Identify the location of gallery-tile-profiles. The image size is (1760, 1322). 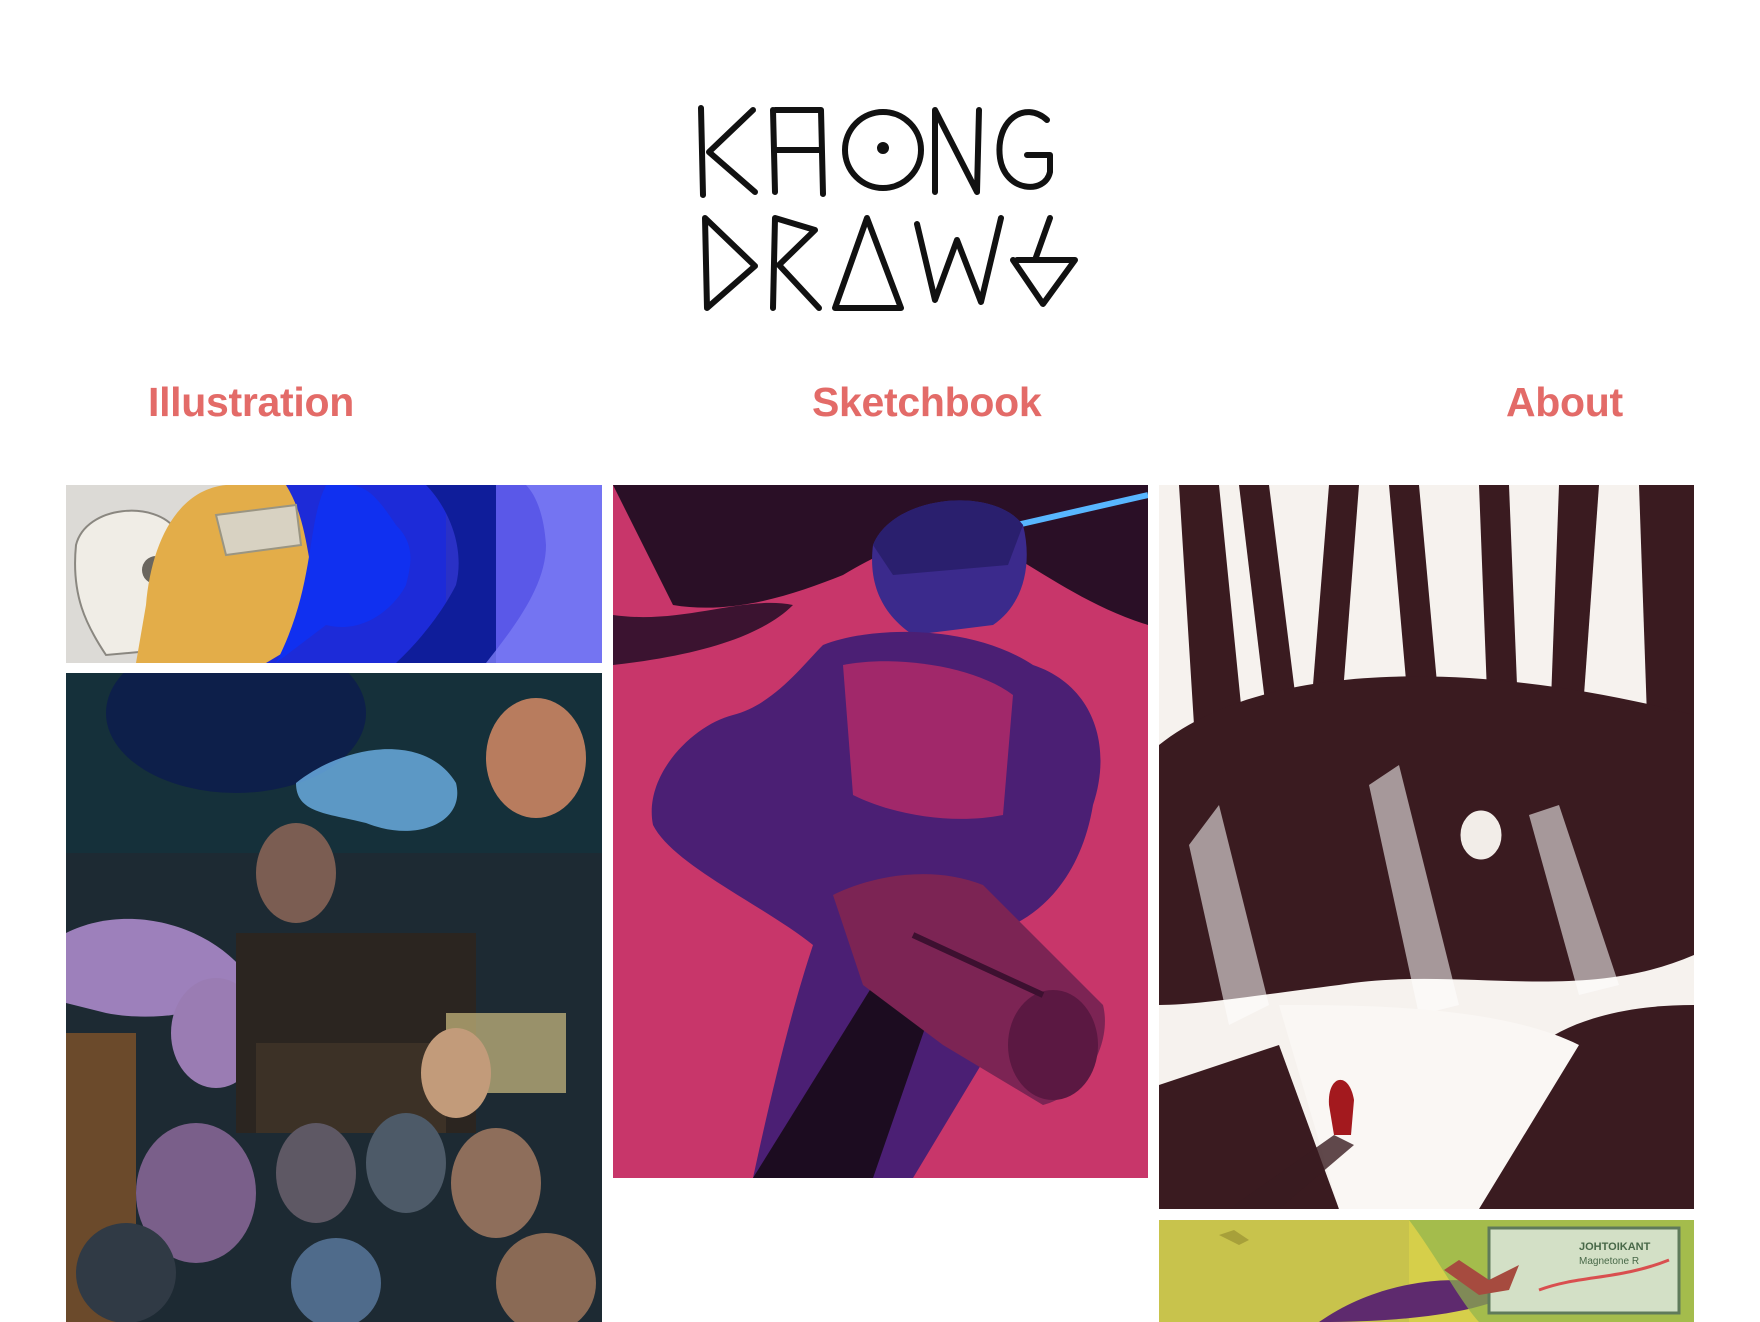
(334, 574).